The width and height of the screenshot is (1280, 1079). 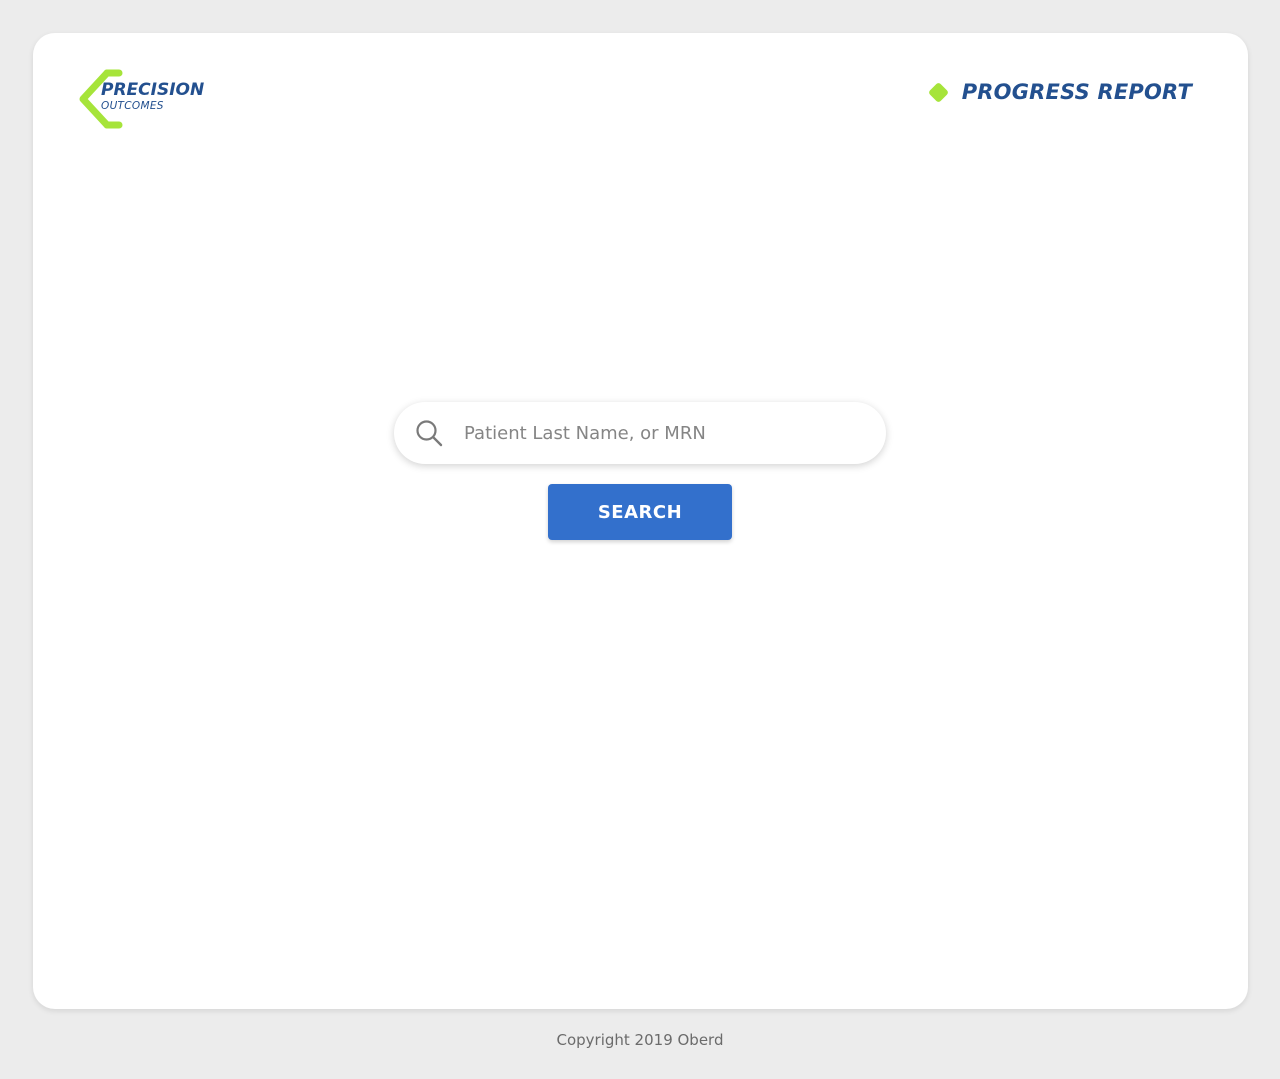 I want to click on green-diamond-icon, so click(x=938, y=92).